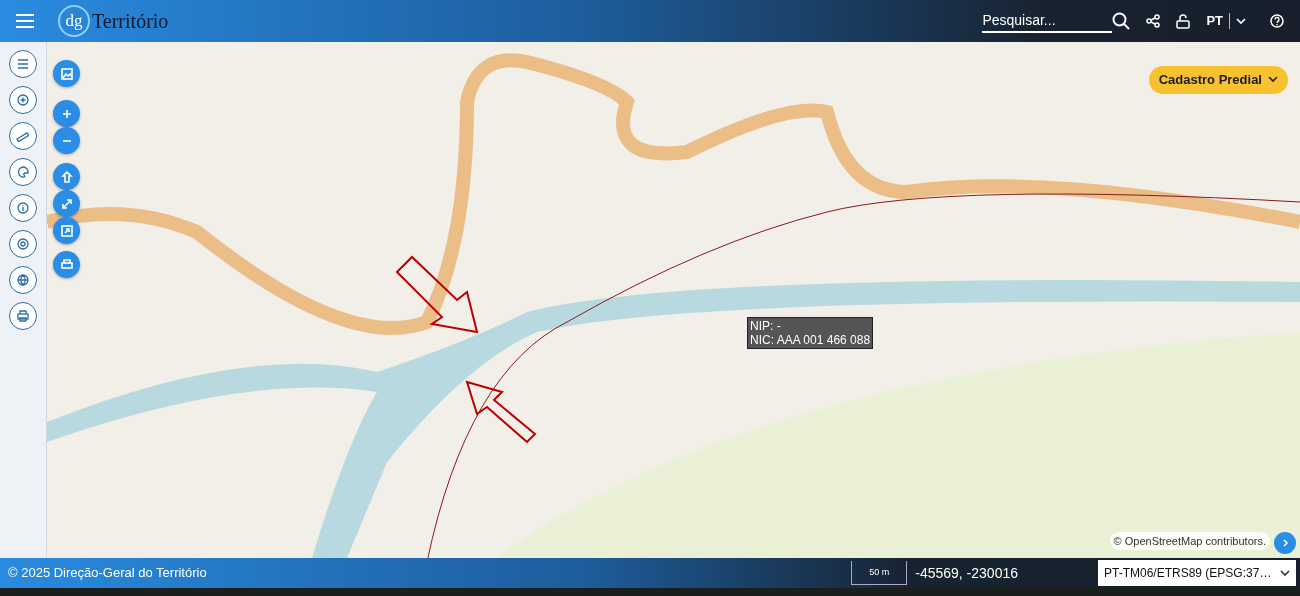 The width and height of the screenshot is (1300, 596). Describe the element at coordinates (1226, 21) in the screenshot. I see `language-selector: PT` at that location.